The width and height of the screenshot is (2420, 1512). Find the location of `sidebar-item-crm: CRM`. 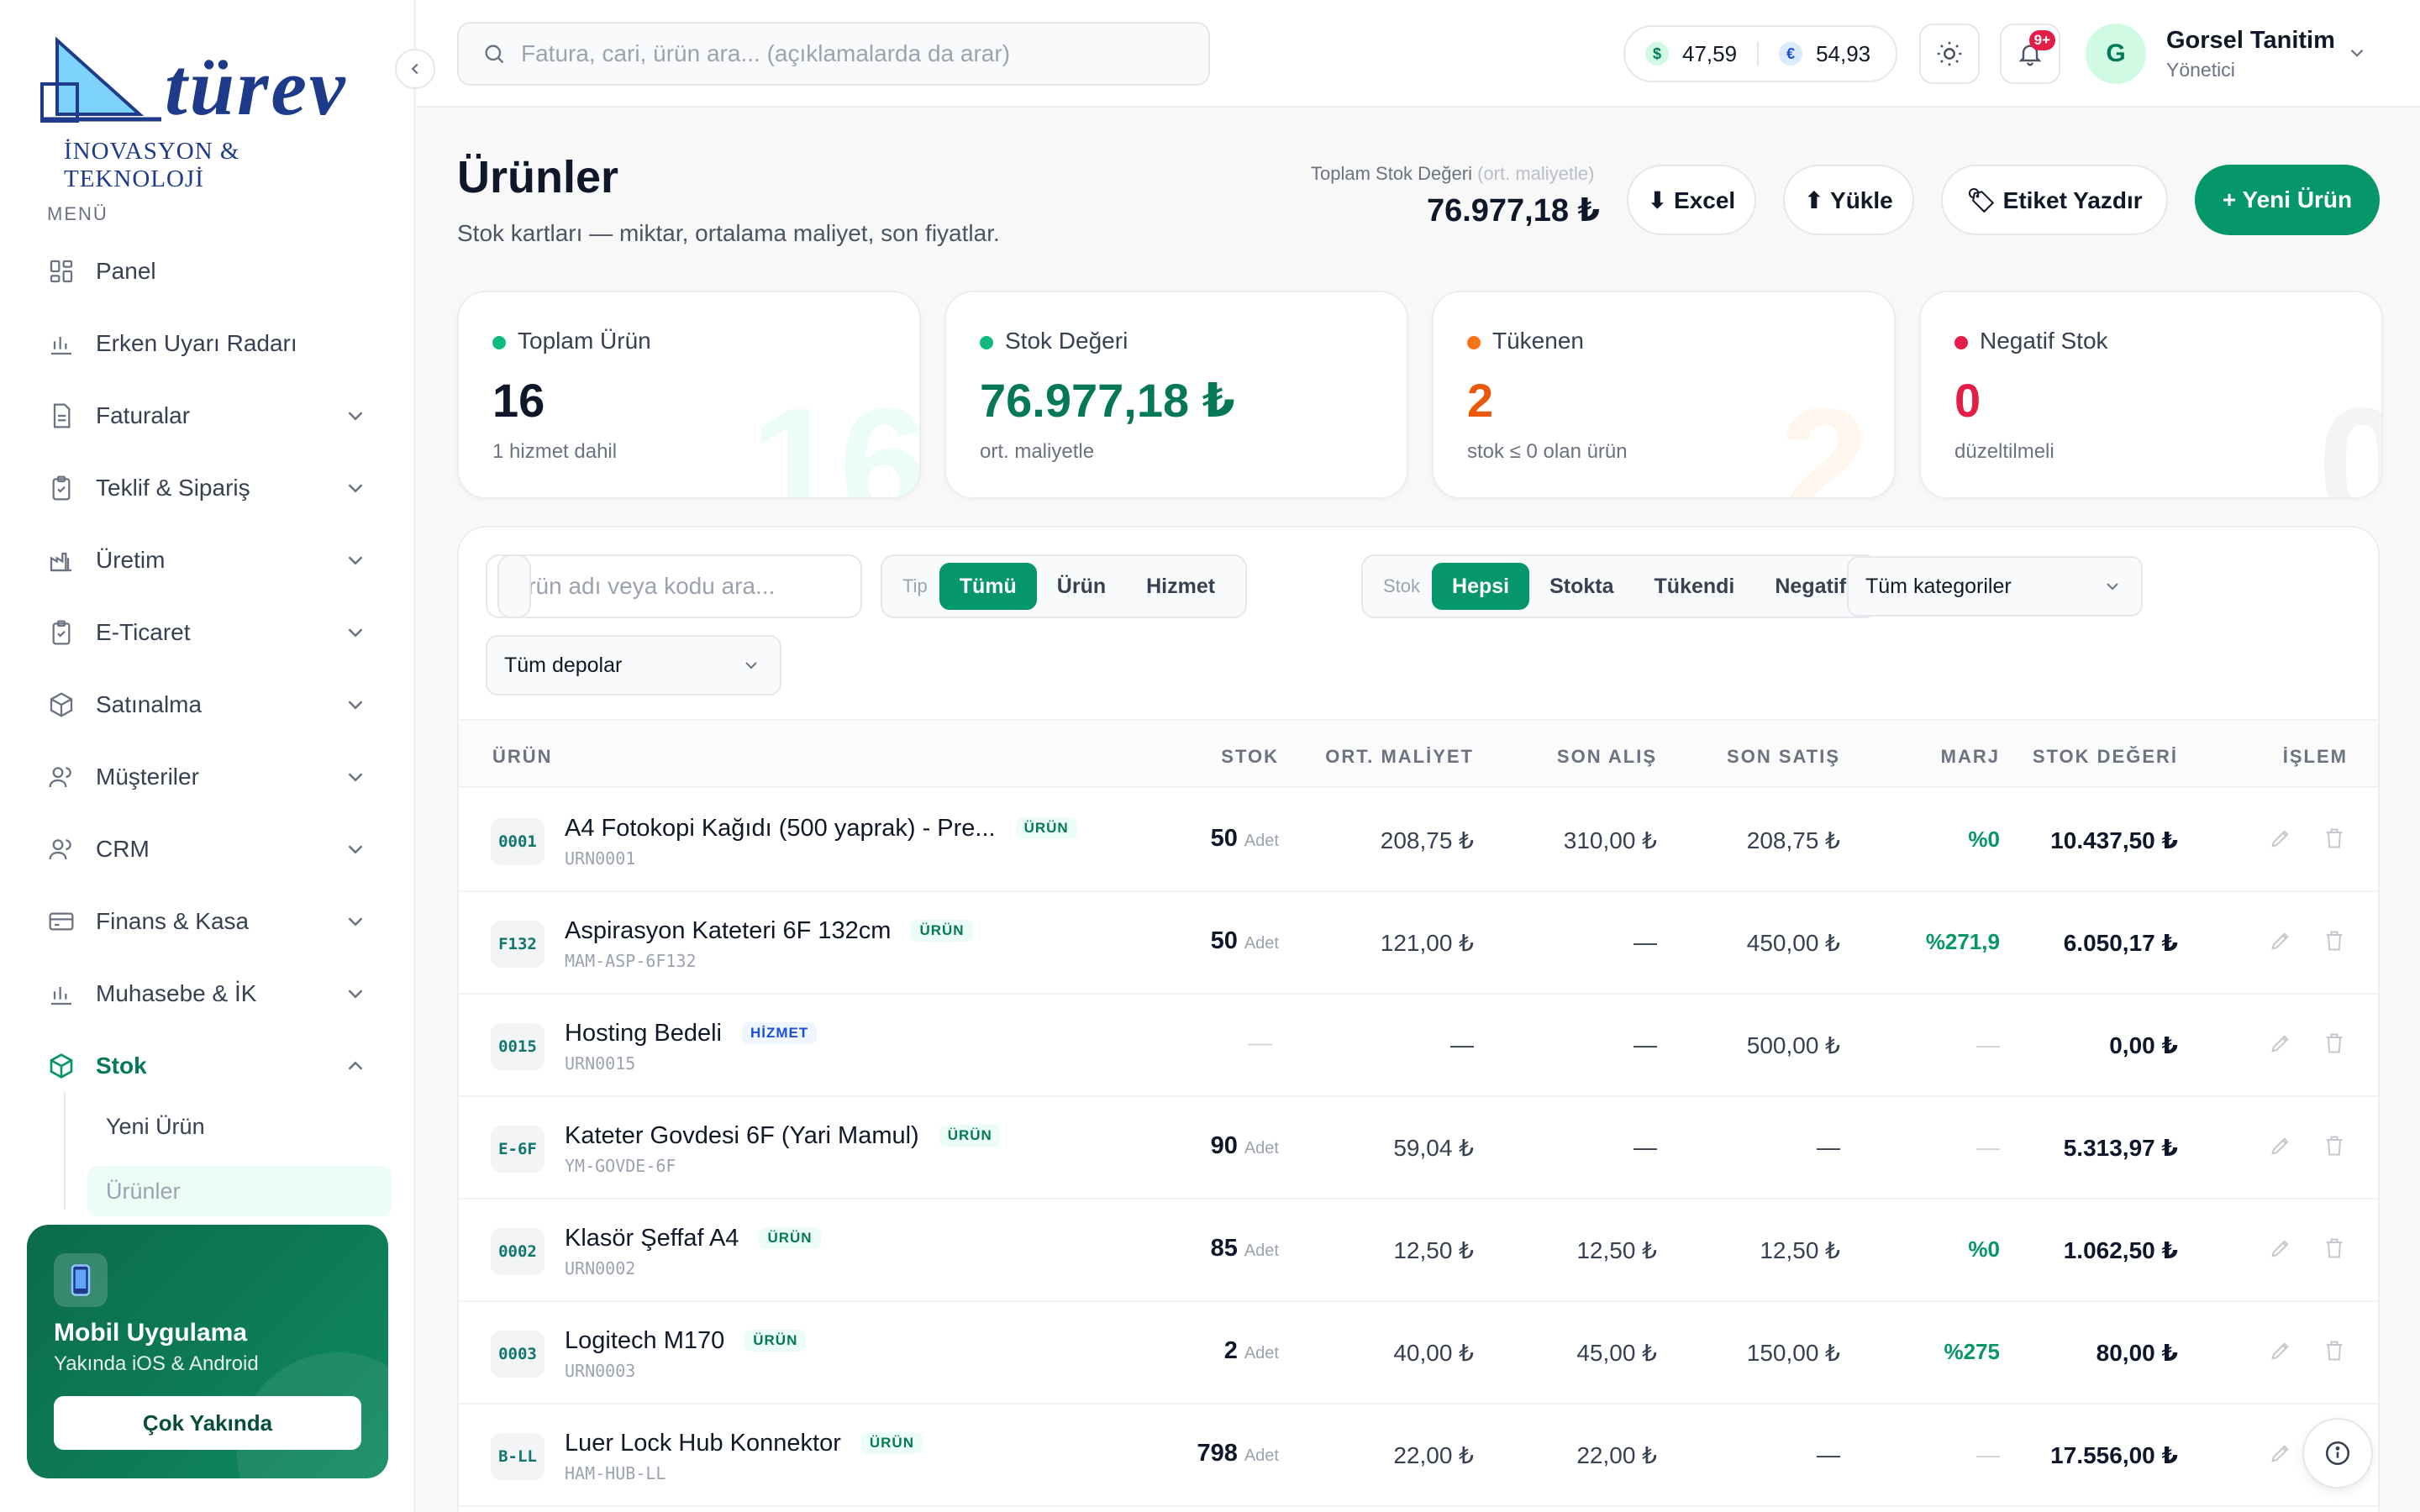

sidebar-item-crm: CRM is located at coordinates (210, 849).